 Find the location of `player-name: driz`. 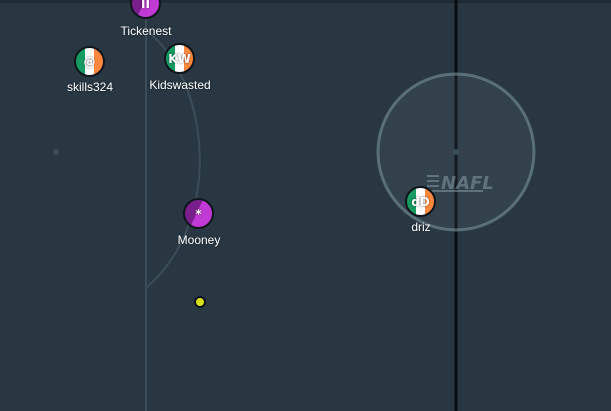

player-name: driz is located at coordinates (421, 227).